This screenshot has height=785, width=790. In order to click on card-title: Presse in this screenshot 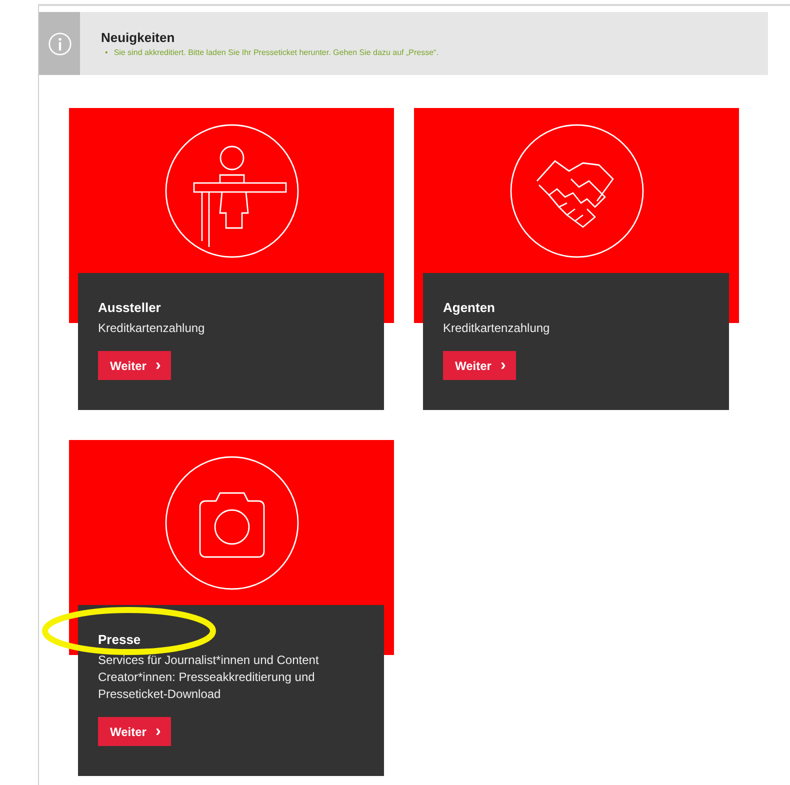, I will do `click(120, 639)`.